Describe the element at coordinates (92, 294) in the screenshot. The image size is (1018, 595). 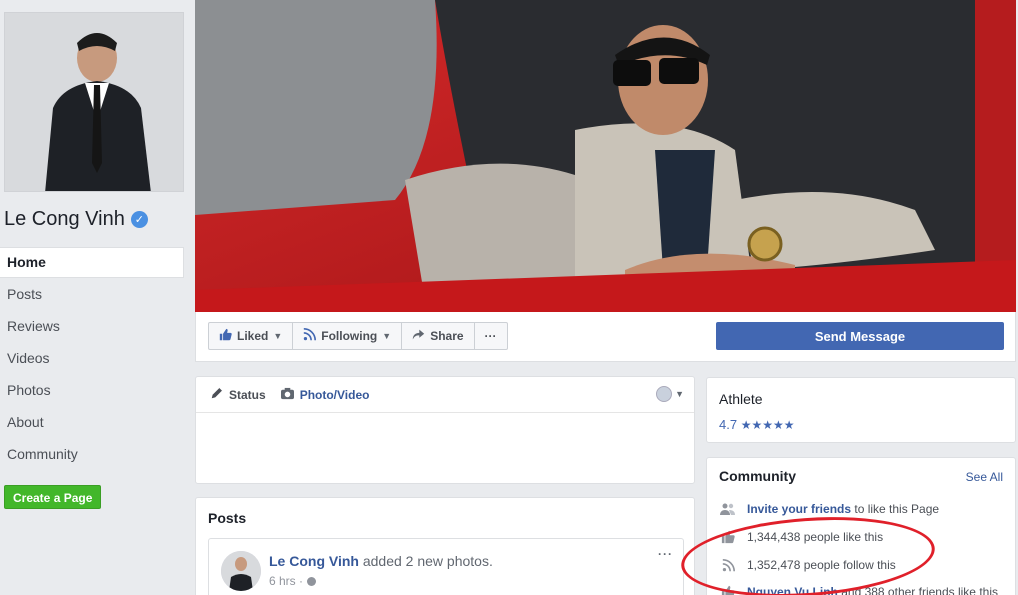
I see `nav-item-posts: Posts` at that location.